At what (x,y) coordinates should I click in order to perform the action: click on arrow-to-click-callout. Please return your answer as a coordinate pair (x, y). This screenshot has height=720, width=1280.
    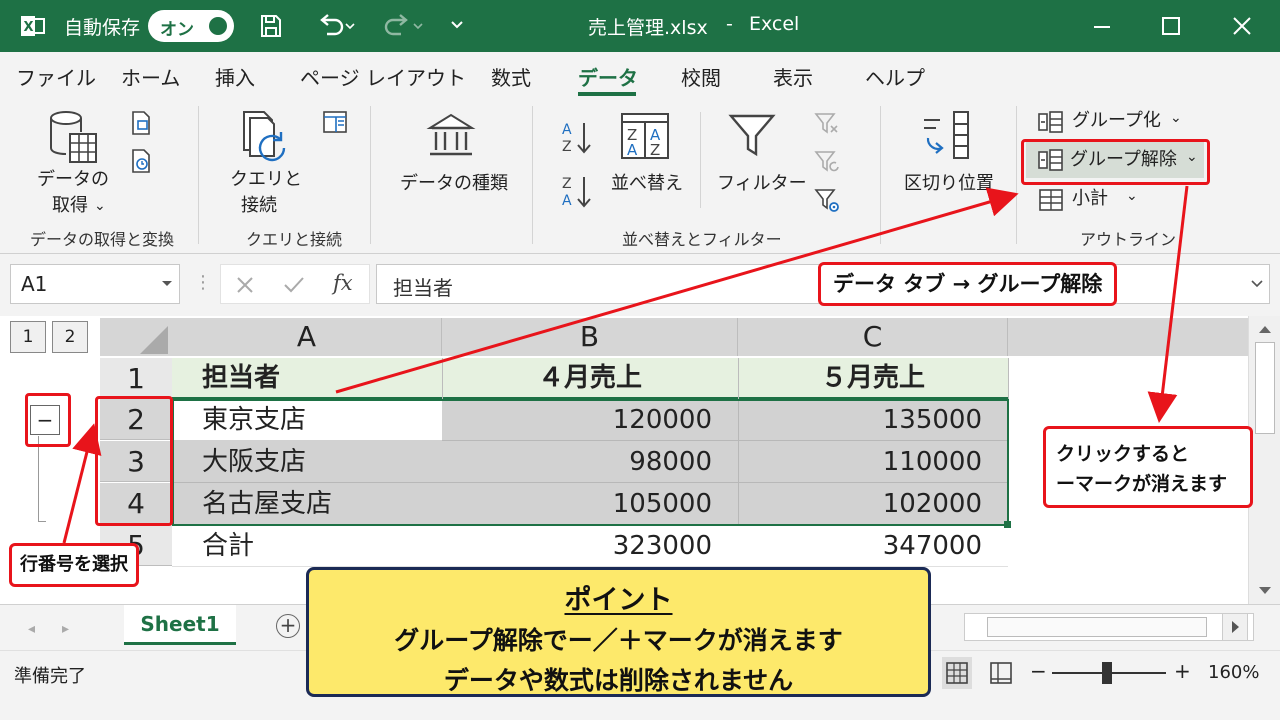
    Looking at the image, I should click on (1168, 304).